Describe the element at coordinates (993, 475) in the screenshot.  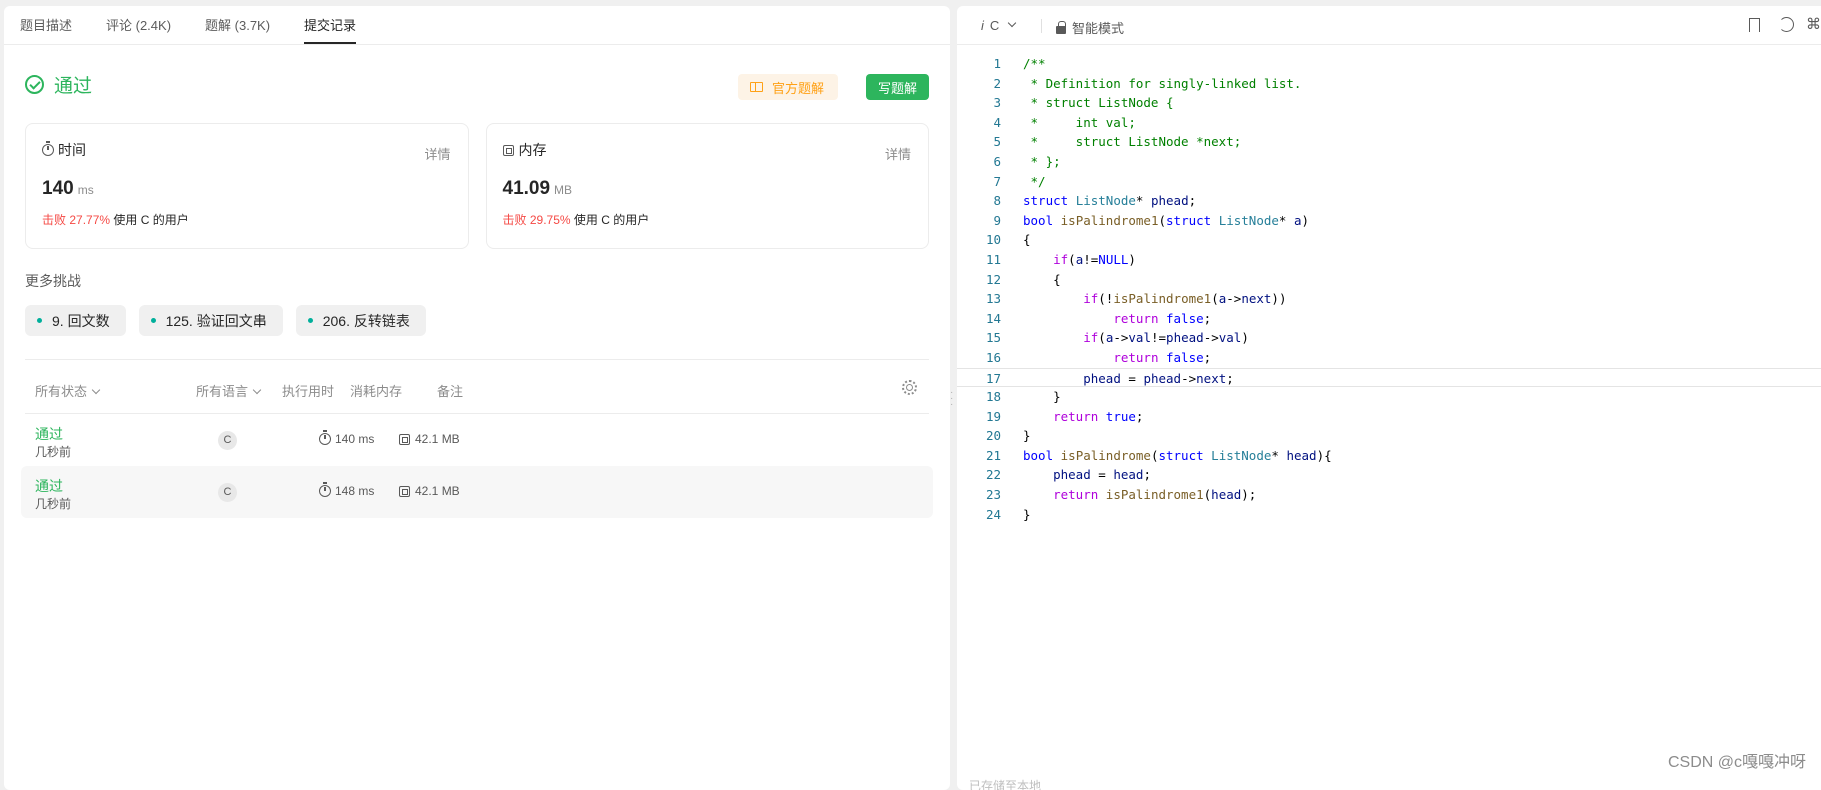
I see `line-number: 22` at that location.